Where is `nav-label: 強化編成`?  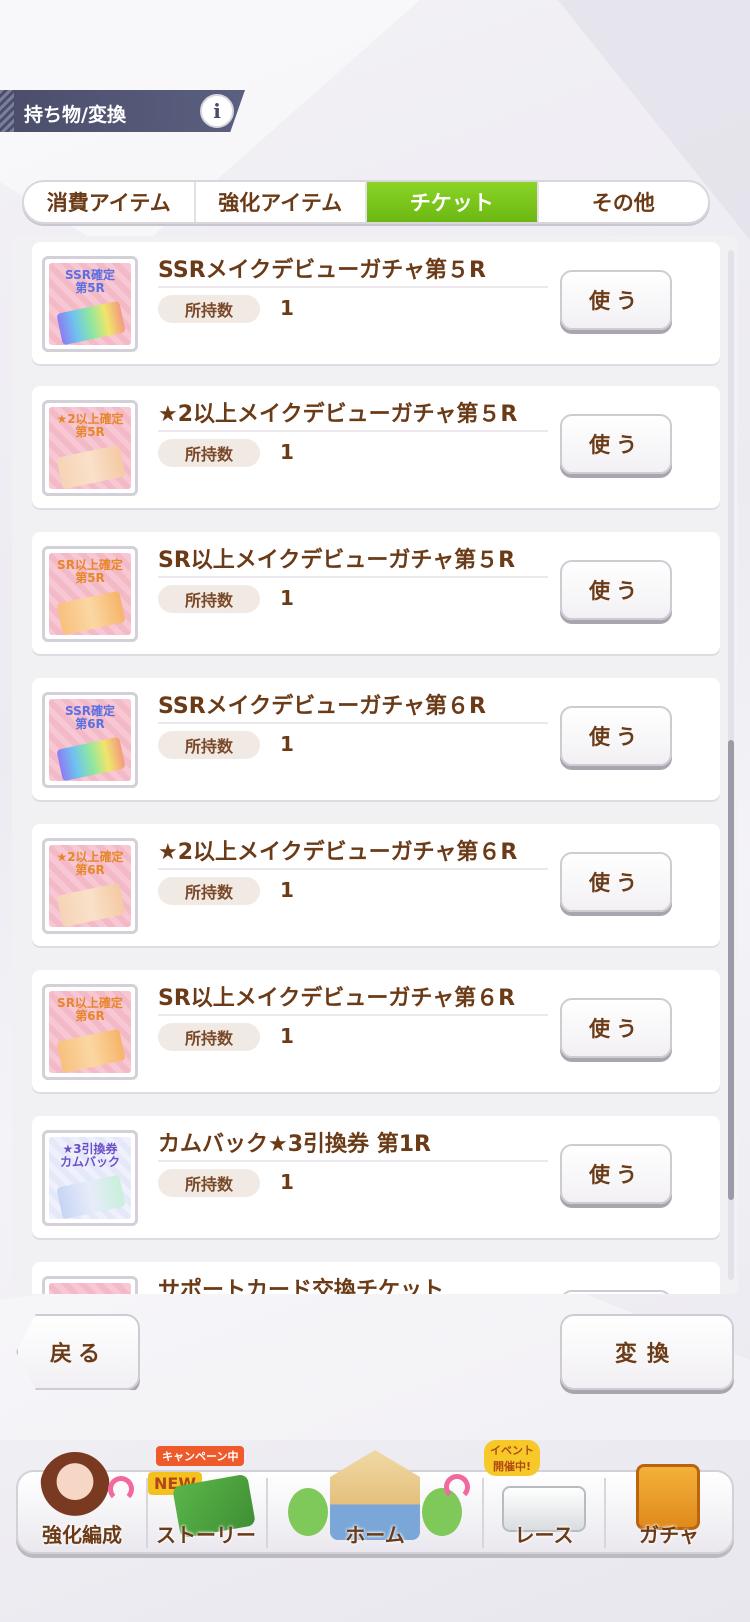
nav-label: 強化編成 is located at coordinates (82, 1535).